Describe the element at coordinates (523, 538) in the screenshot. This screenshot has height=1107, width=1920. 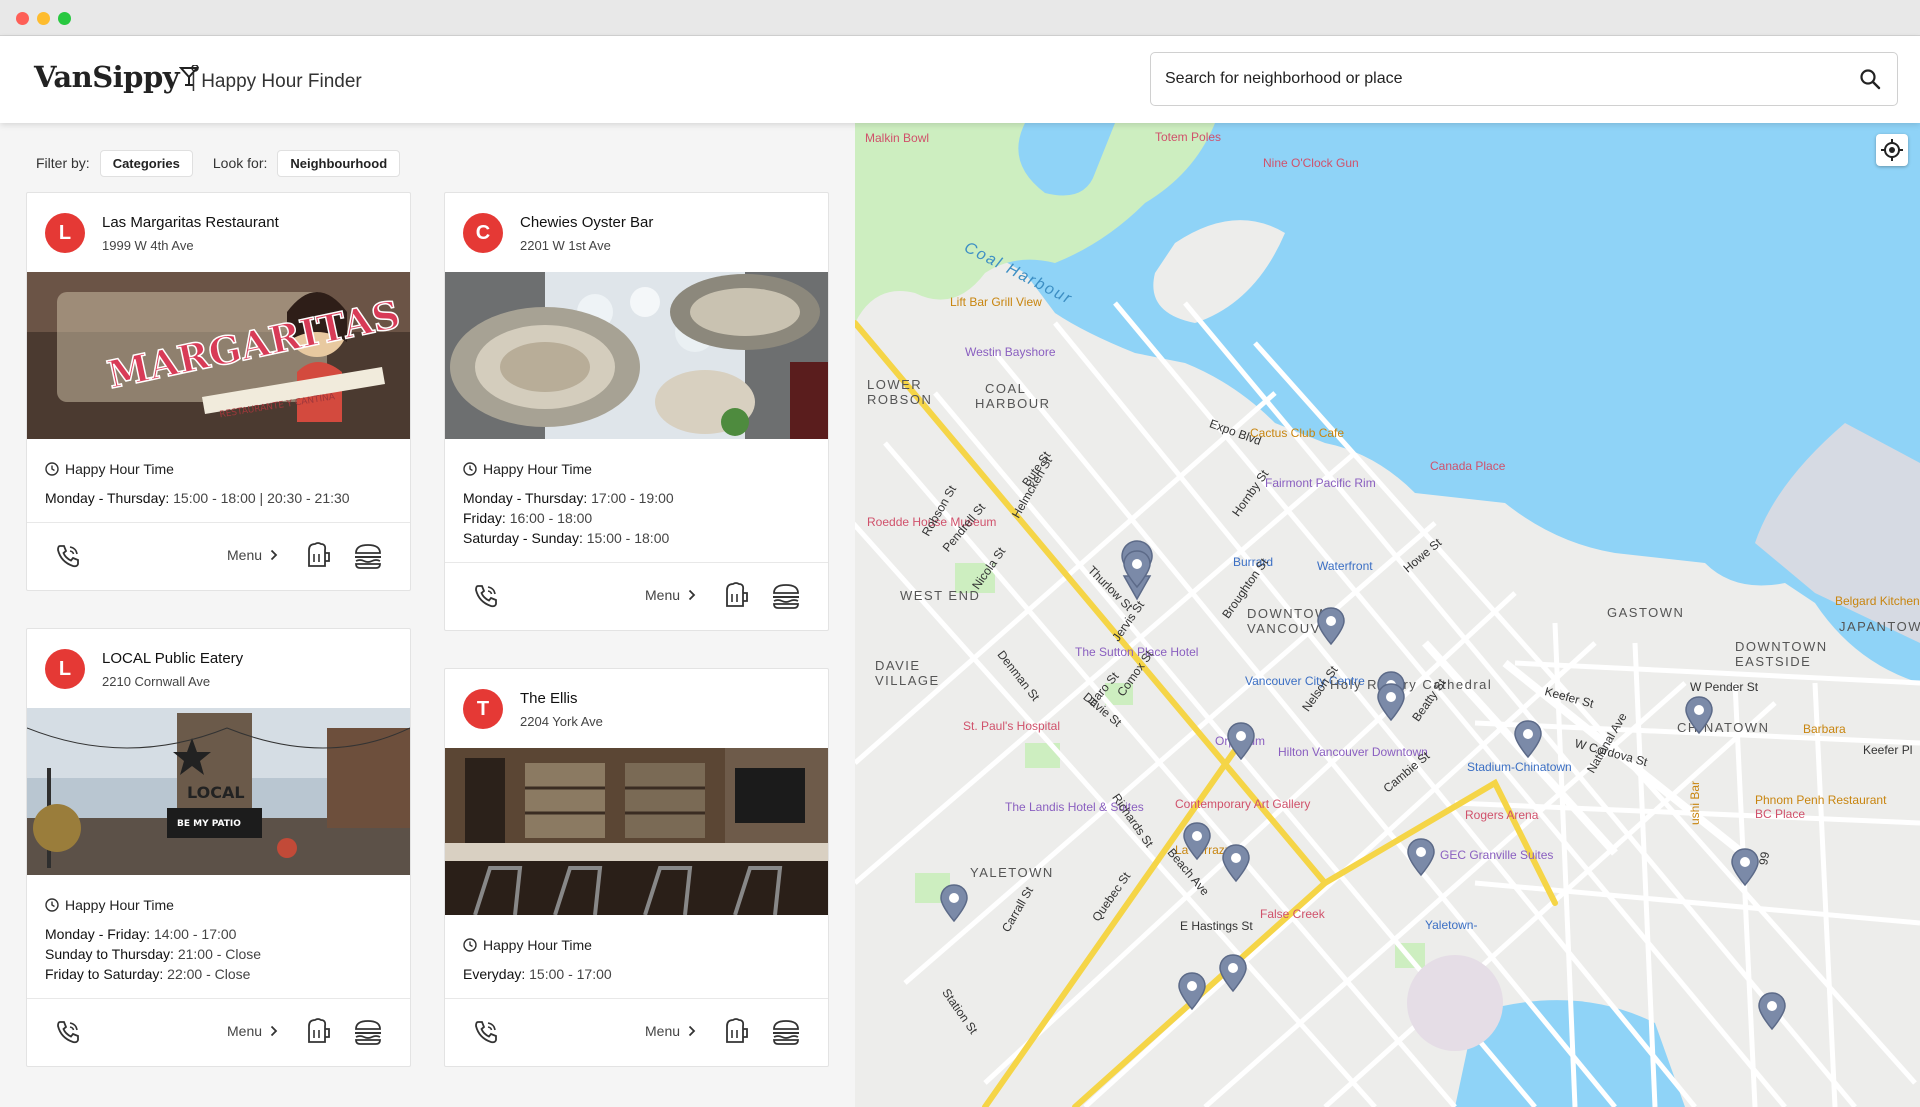
I see `hours-day: Saturday - Sunday:` at that location.